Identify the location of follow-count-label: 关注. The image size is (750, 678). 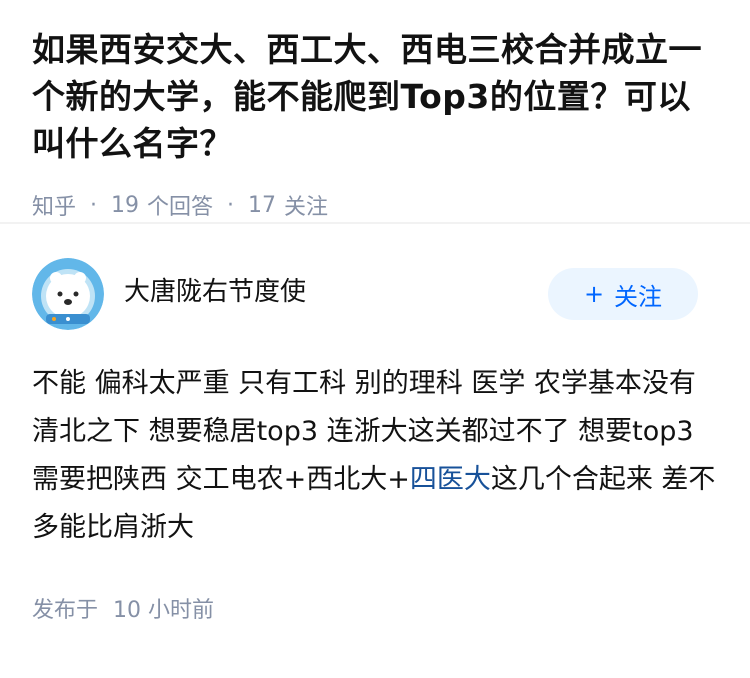
(306, 207).